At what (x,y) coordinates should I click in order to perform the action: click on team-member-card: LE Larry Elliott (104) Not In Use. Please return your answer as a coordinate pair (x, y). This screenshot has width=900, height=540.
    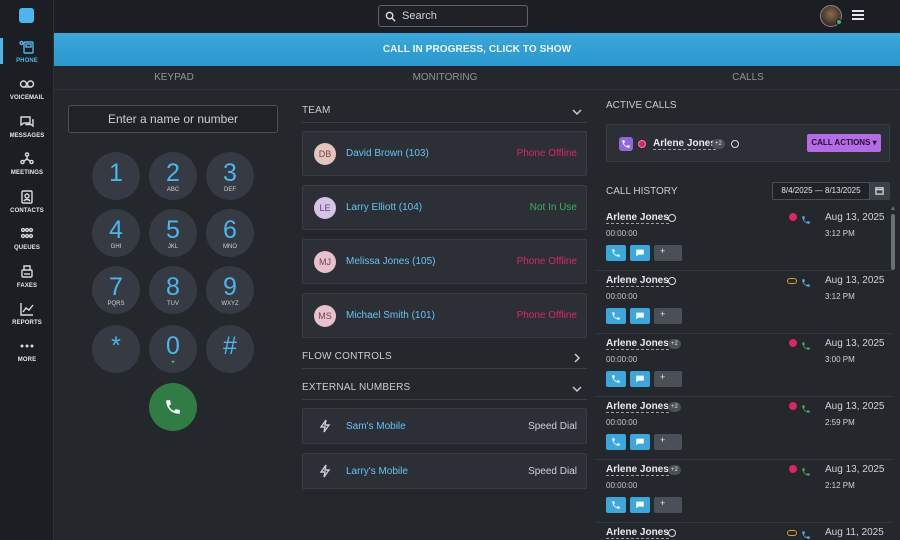
    Looking at the image, I should click on (444, 207).